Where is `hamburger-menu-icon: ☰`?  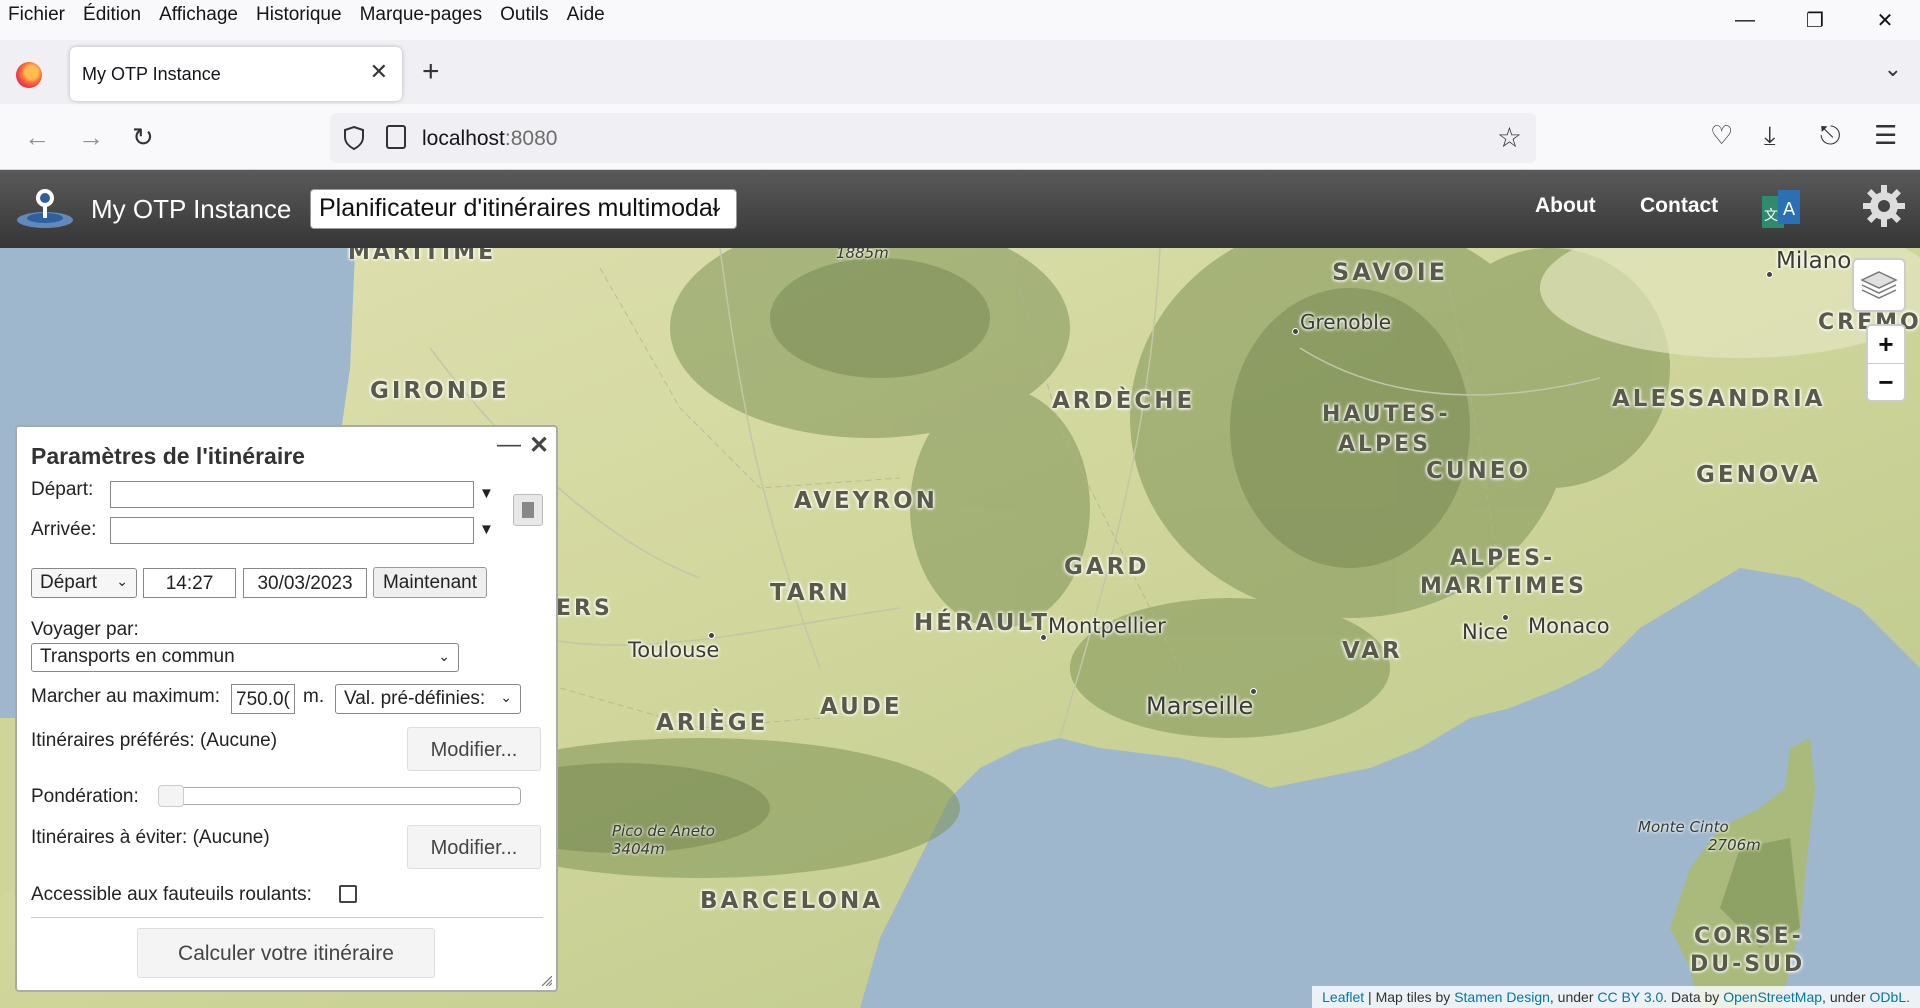
hamburger-menu-icon: ☰ is located at coordinates (1885, 135).